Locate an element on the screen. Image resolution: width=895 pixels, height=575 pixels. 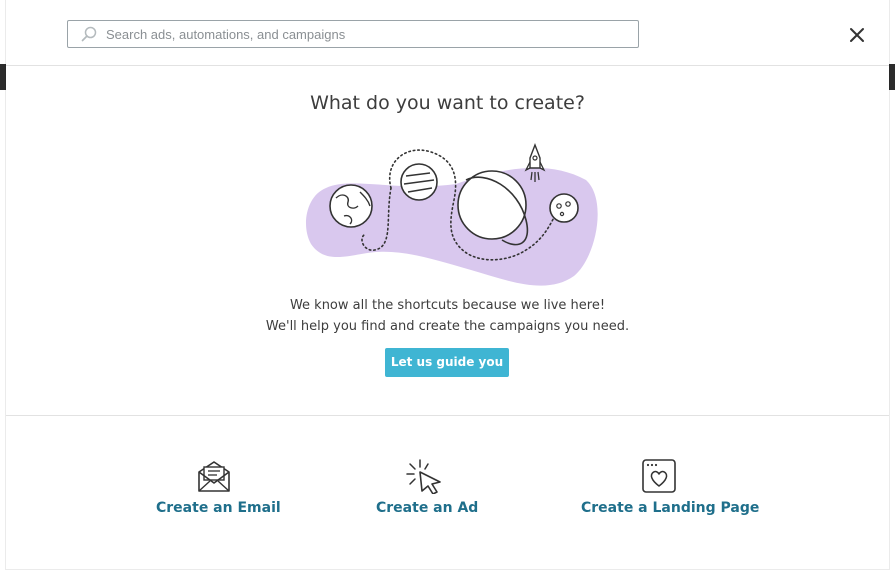
create-landing-page-label: Create a Landing Page is located at coordinates (670, 508).